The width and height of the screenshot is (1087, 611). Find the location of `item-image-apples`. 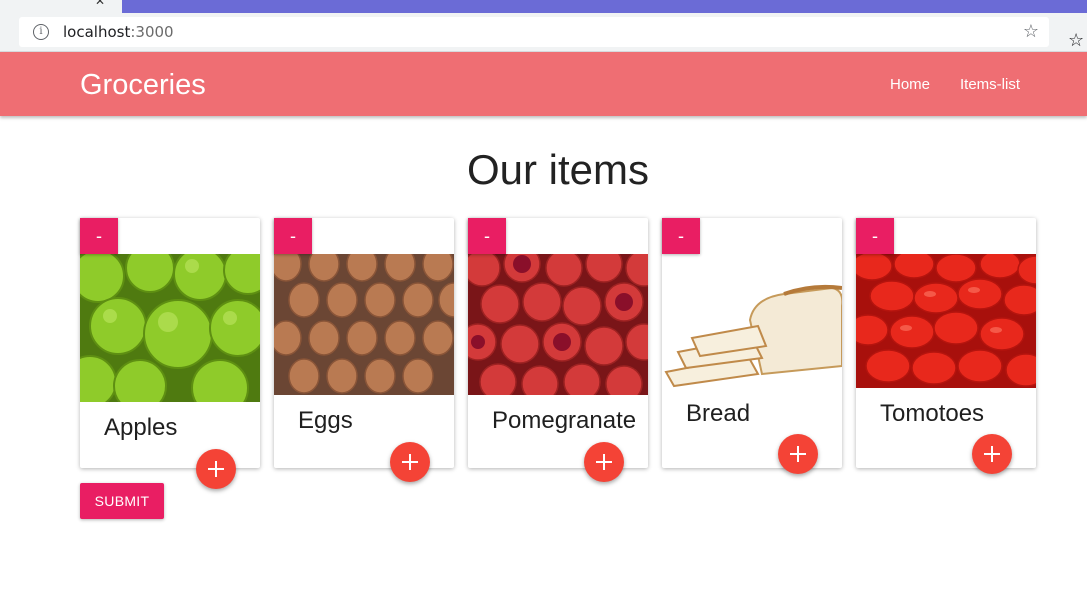

item-image-apples is located at coordinates (170, 328).